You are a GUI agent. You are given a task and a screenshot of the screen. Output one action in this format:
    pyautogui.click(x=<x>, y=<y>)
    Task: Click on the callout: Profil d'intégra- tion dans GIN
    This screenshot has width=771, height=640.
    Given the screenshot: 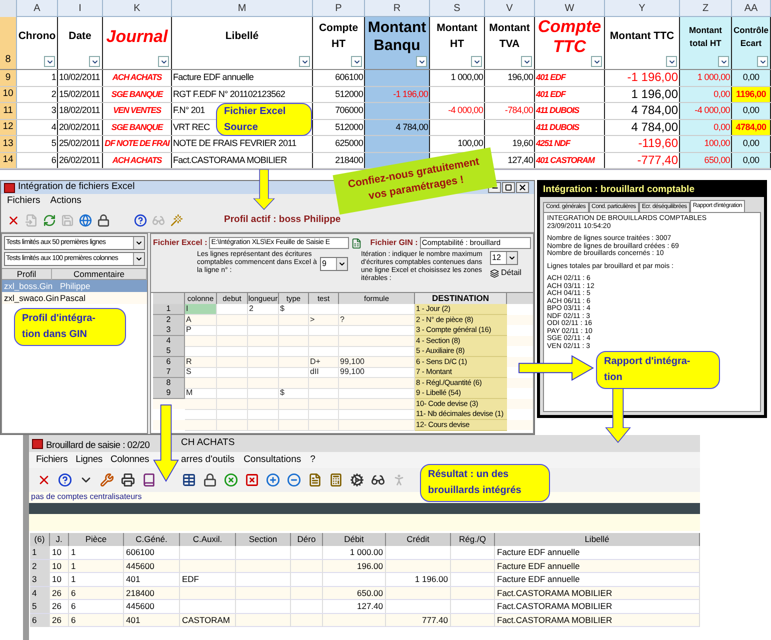 What is the action you would take?
    pyautogui.click(x=70, y=327)
    